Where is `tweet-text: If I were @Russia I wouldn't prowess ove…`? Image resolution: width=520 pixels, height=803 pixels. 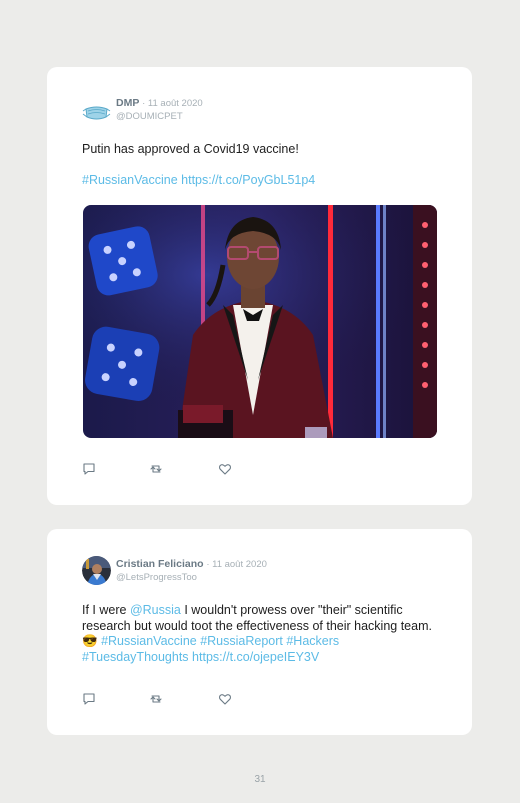
tweet-text: If I were @Russia I wouldn't prowess ove… is located at coordinates (262, 634).